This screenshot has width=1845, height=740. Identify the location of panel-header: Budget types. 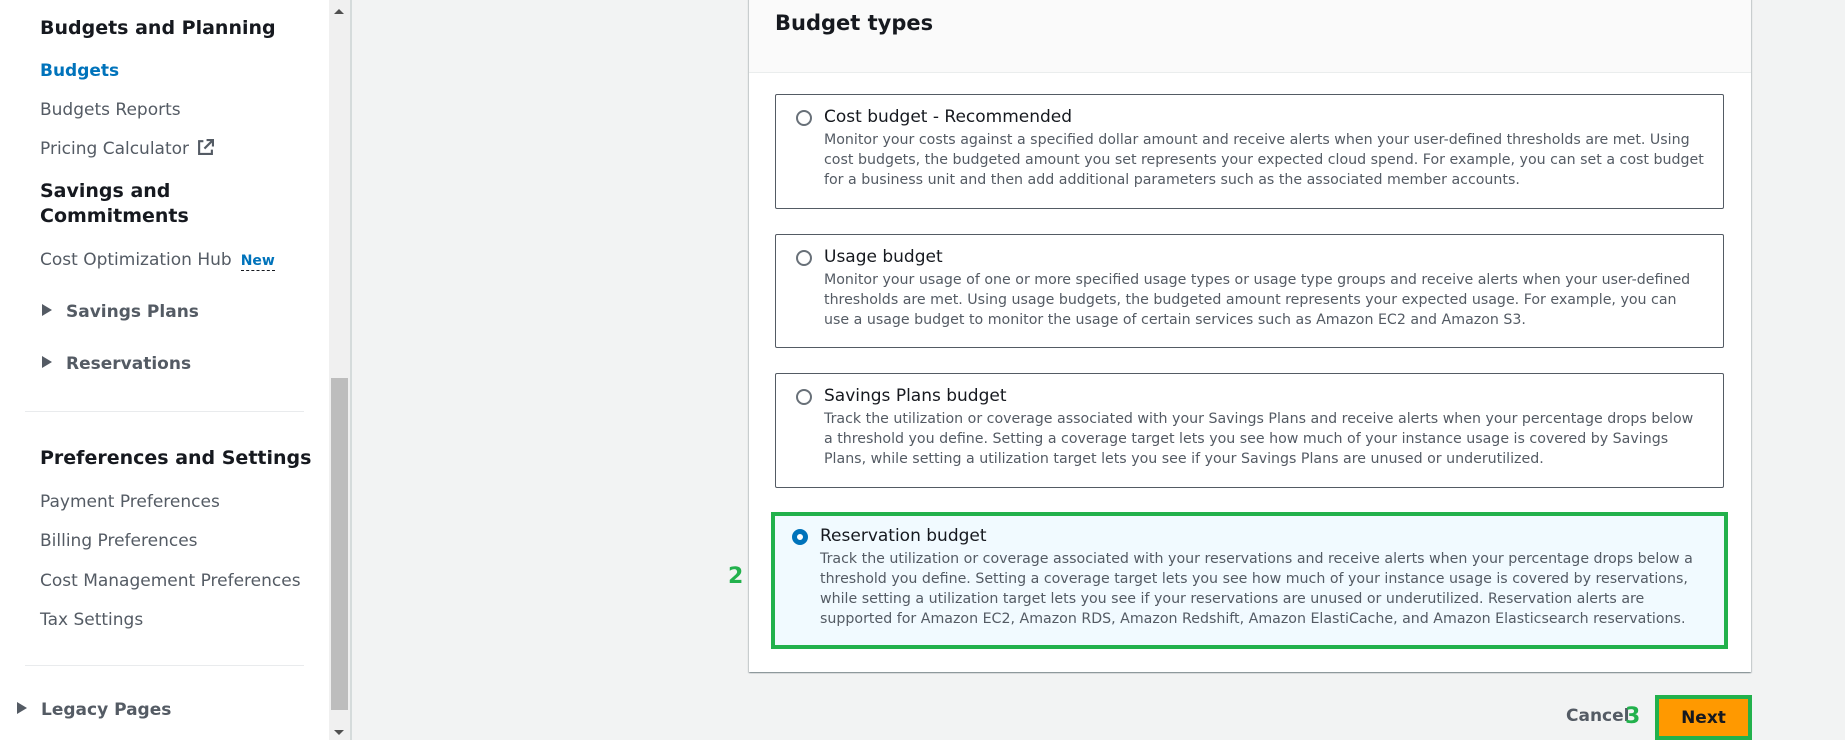
(1250, 36).